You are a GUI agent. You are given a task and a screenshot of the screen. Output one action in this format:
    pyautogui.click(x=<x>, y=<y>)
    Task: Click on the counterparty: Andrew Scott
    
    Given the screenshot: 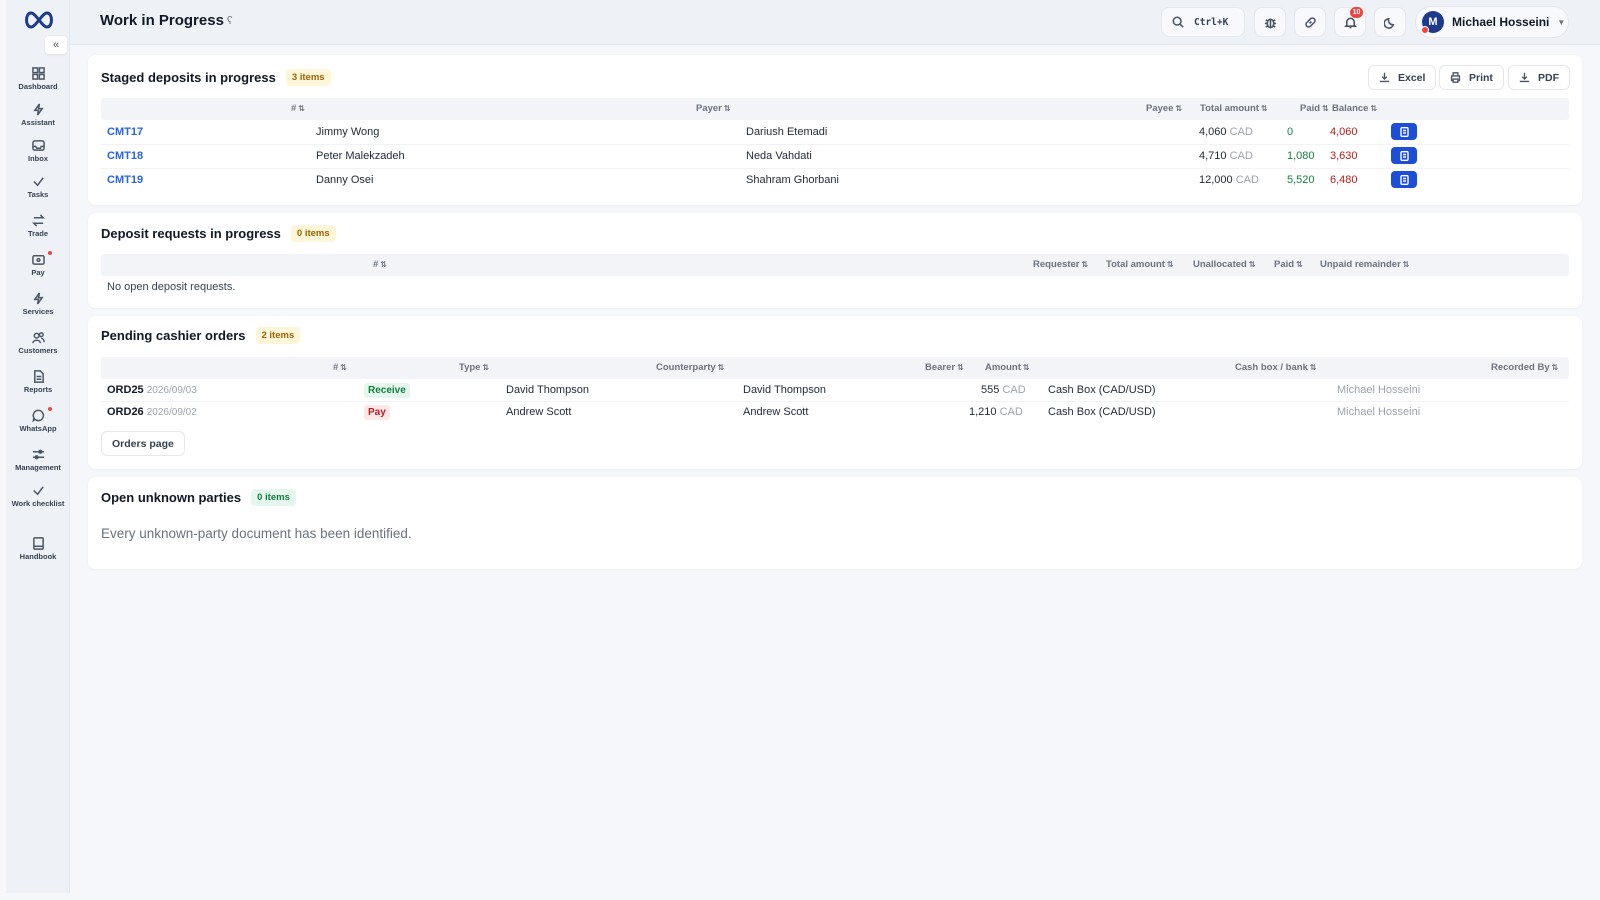 What is the action you would take?
    pyautogui.click(x=539, y=412)
    